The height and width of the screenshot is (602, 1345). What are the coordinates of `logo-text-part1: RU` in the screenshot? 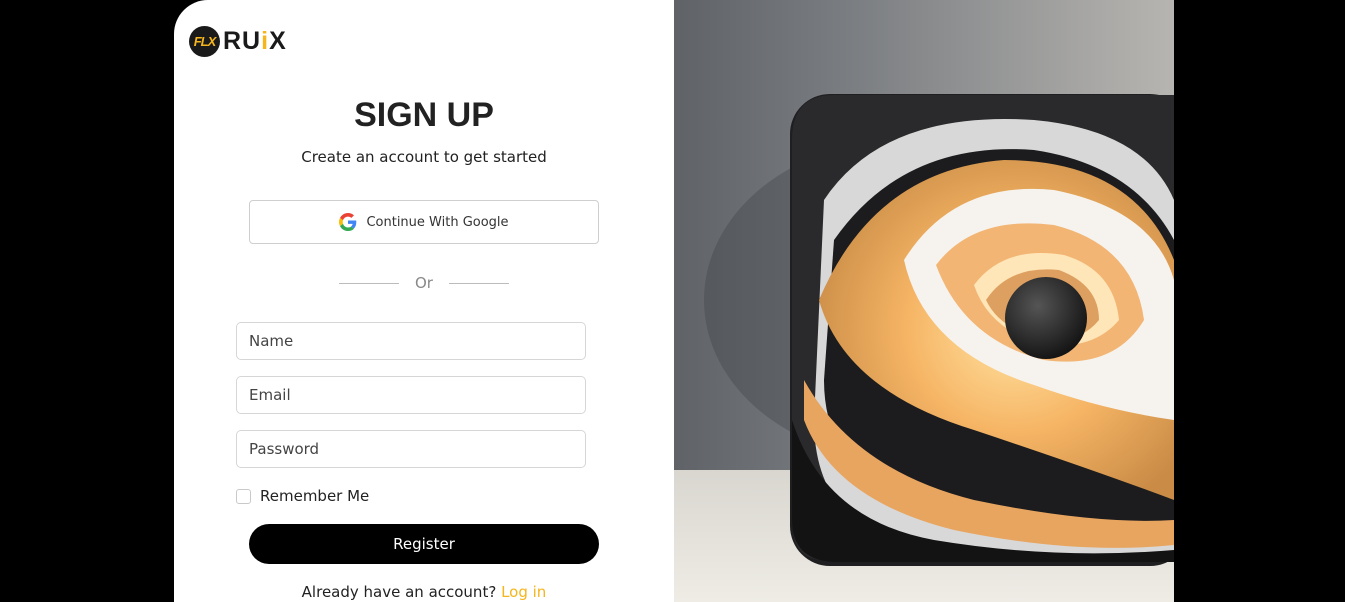 It's located at (242, 41).